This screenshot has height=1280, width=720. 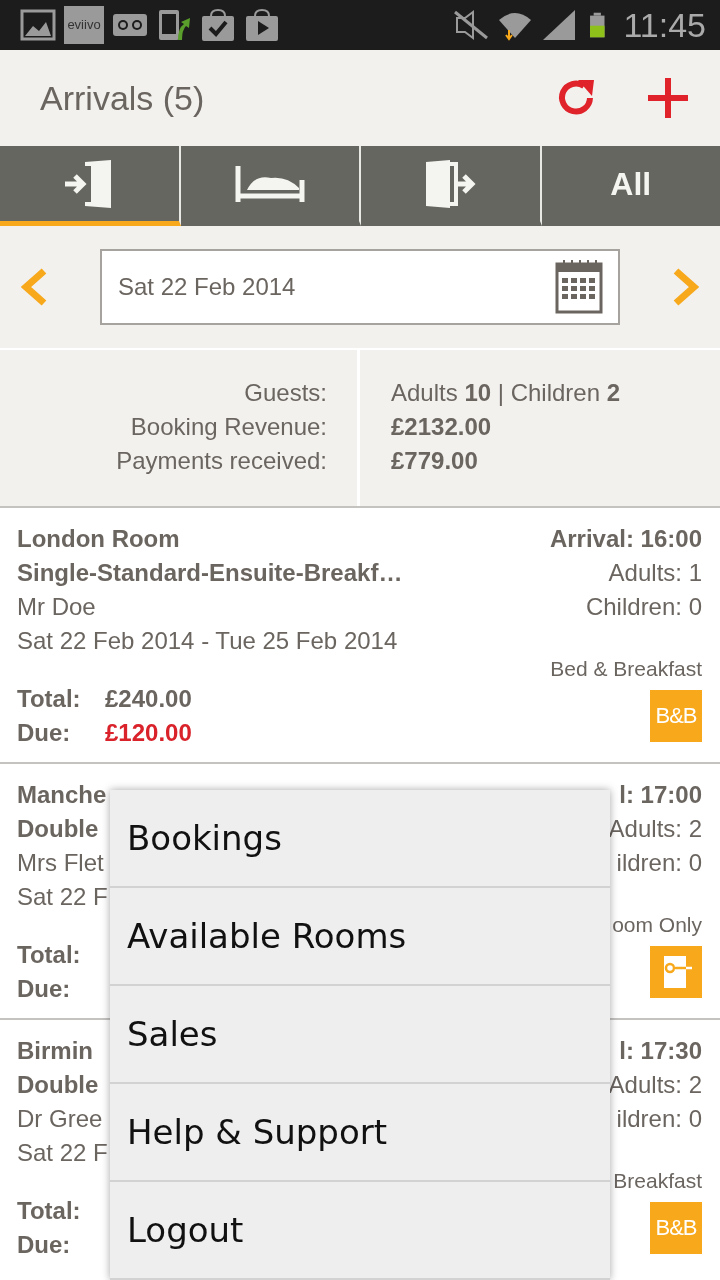 I want to click on summary-value: Adults 10 | Children 2, so click(x=506, y=393).